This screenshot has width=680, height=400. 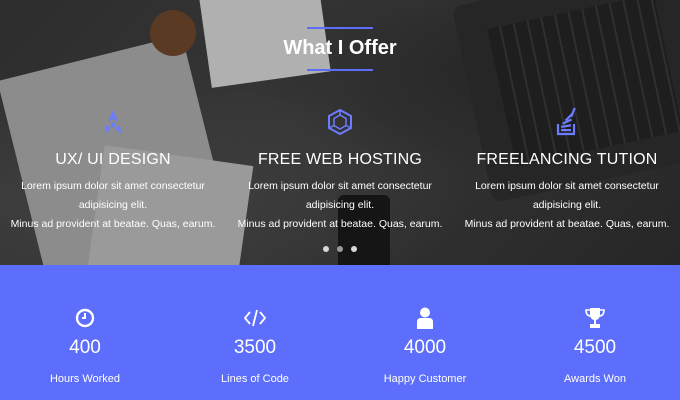 I want to click on service-title: UX/ UI DESIGN, so click(x=113, y=159).